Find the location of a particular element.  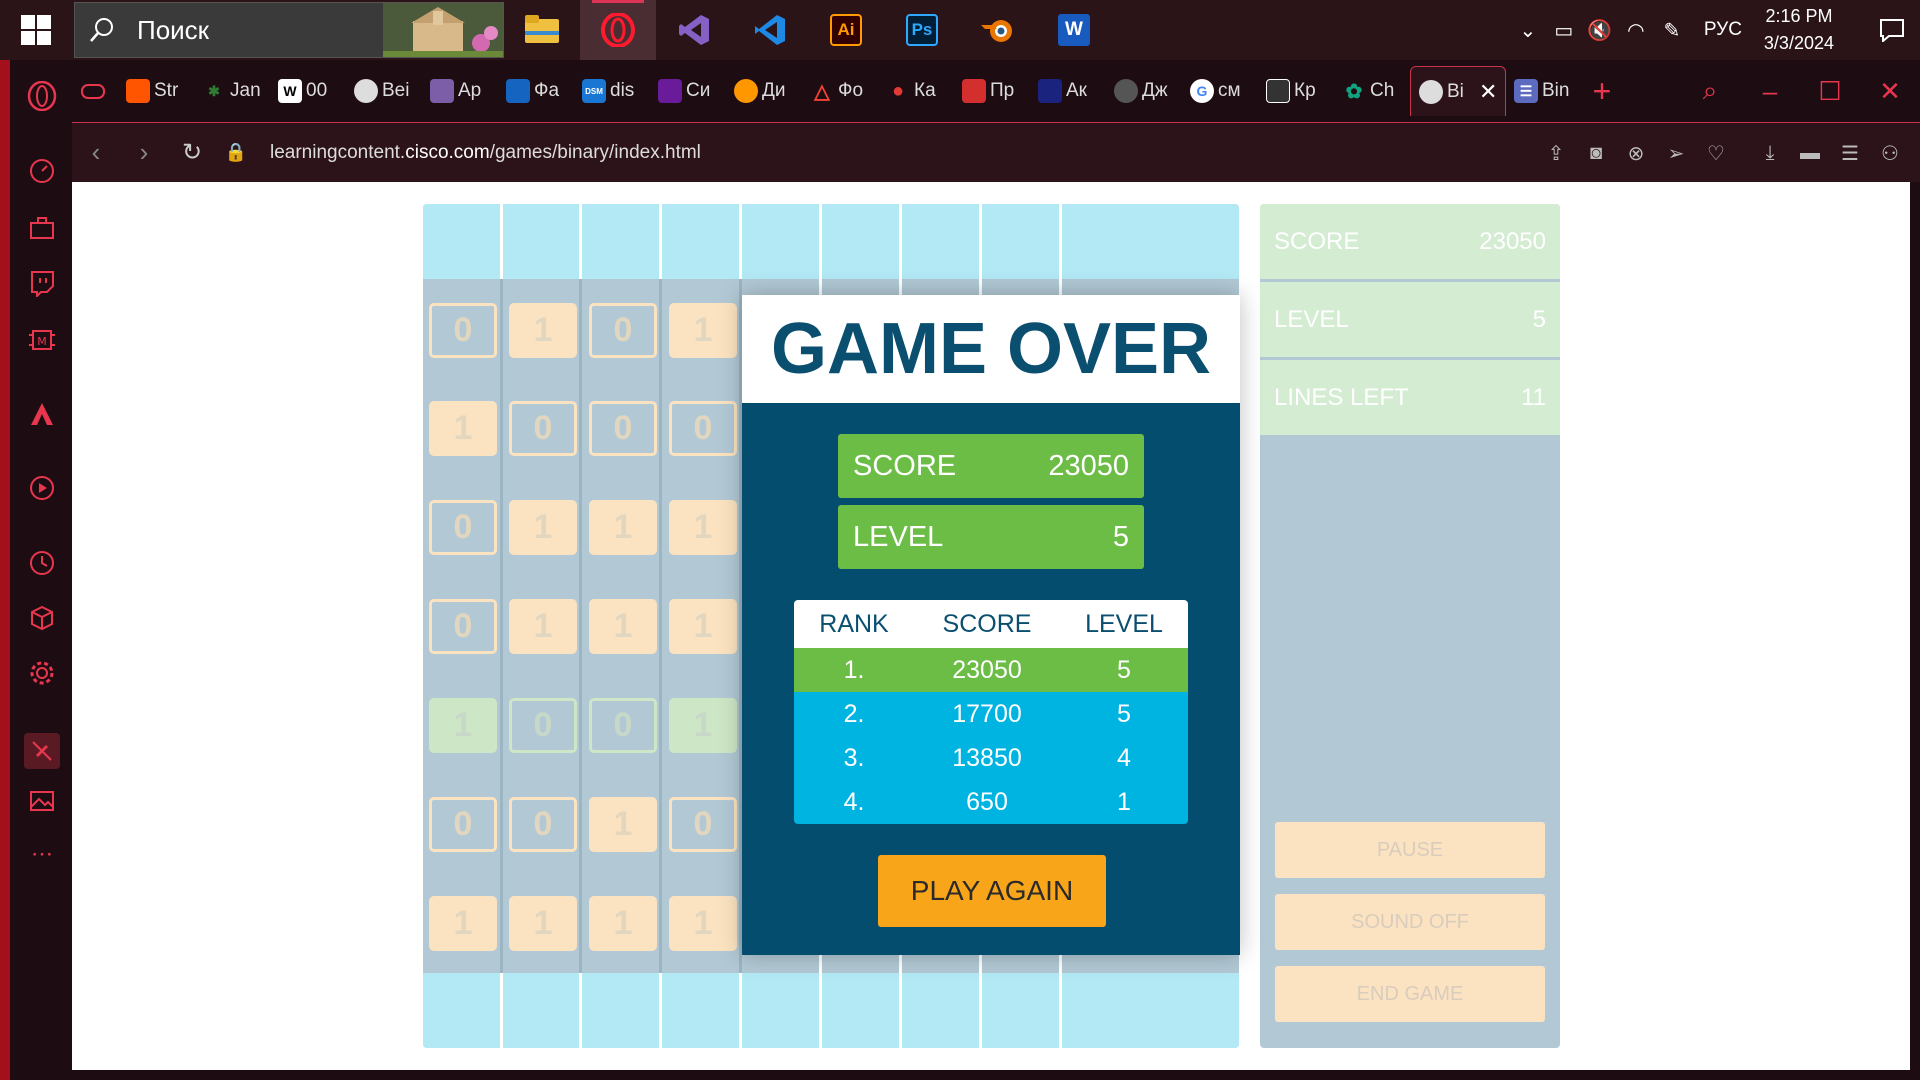

end-game-button: END GAME is located at coordinates (1410, 994).